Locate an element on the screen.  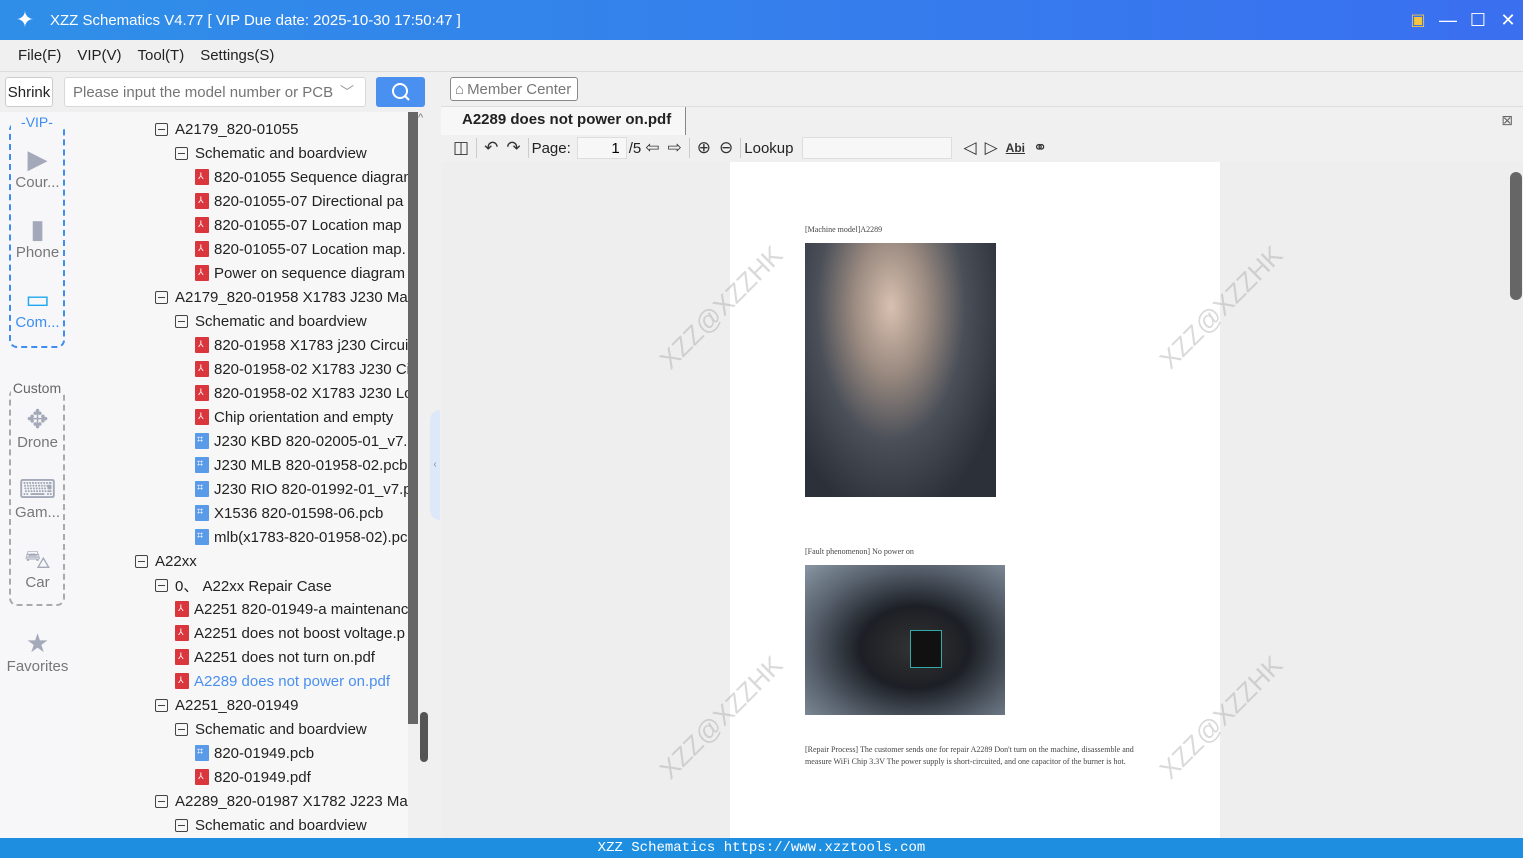
tree-item-label: 820-01958-02 X1783 J230 Lo is located at coordinates (311, 393).